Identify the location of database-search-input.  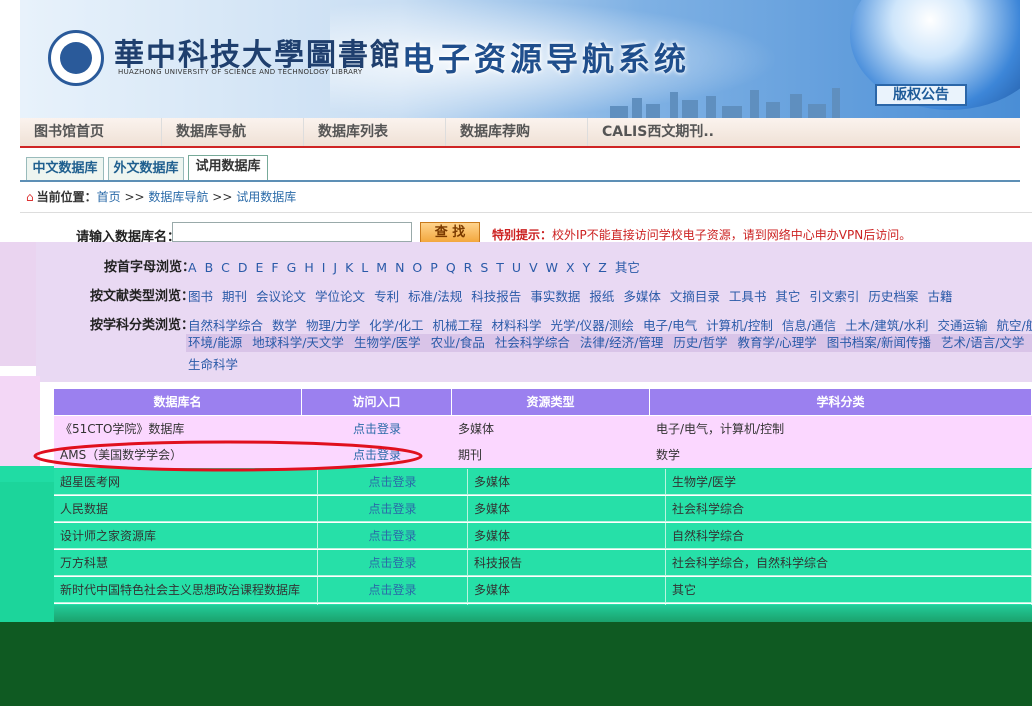
(292, 232).